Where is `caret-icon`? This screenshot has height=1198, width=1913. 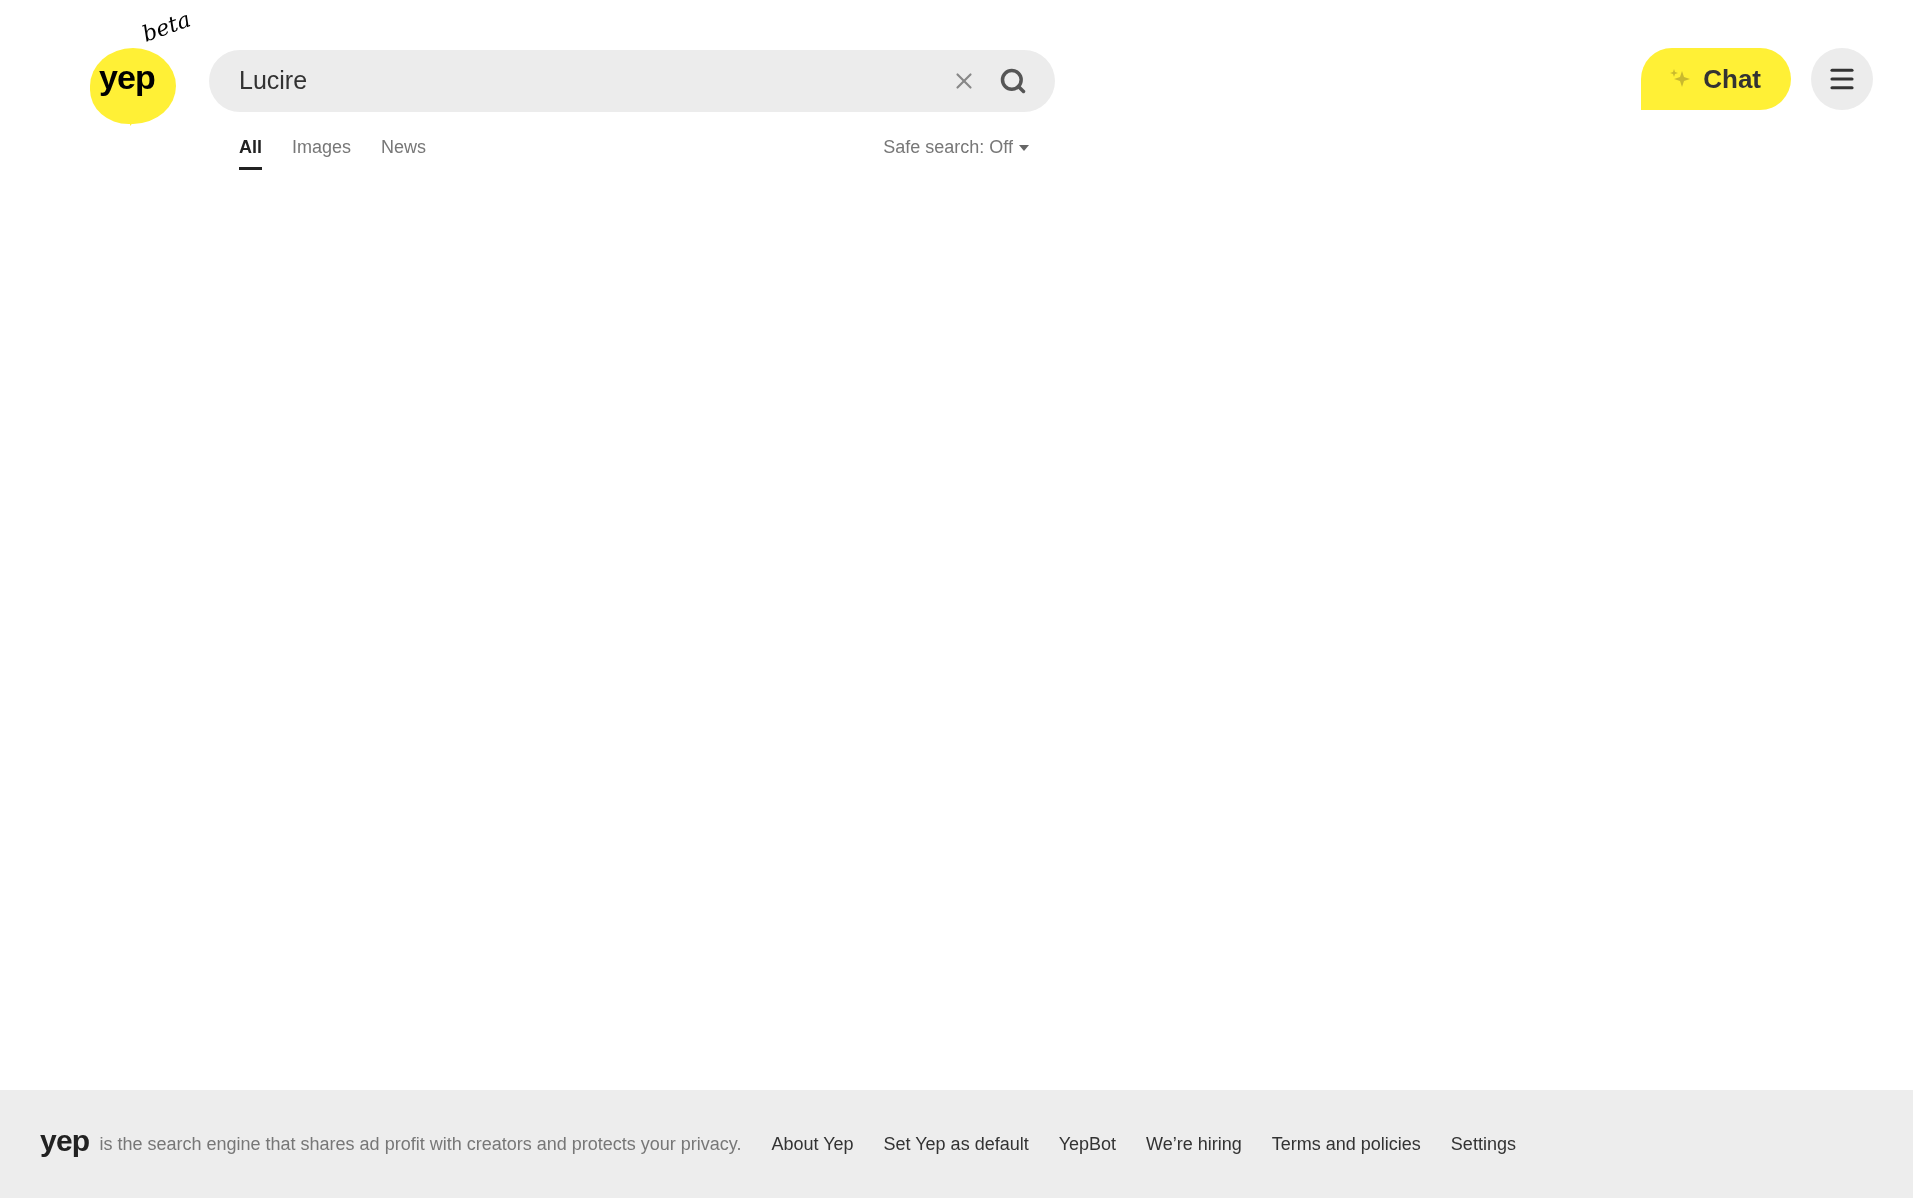 caret-icon is located at coordinates (1024, 147).